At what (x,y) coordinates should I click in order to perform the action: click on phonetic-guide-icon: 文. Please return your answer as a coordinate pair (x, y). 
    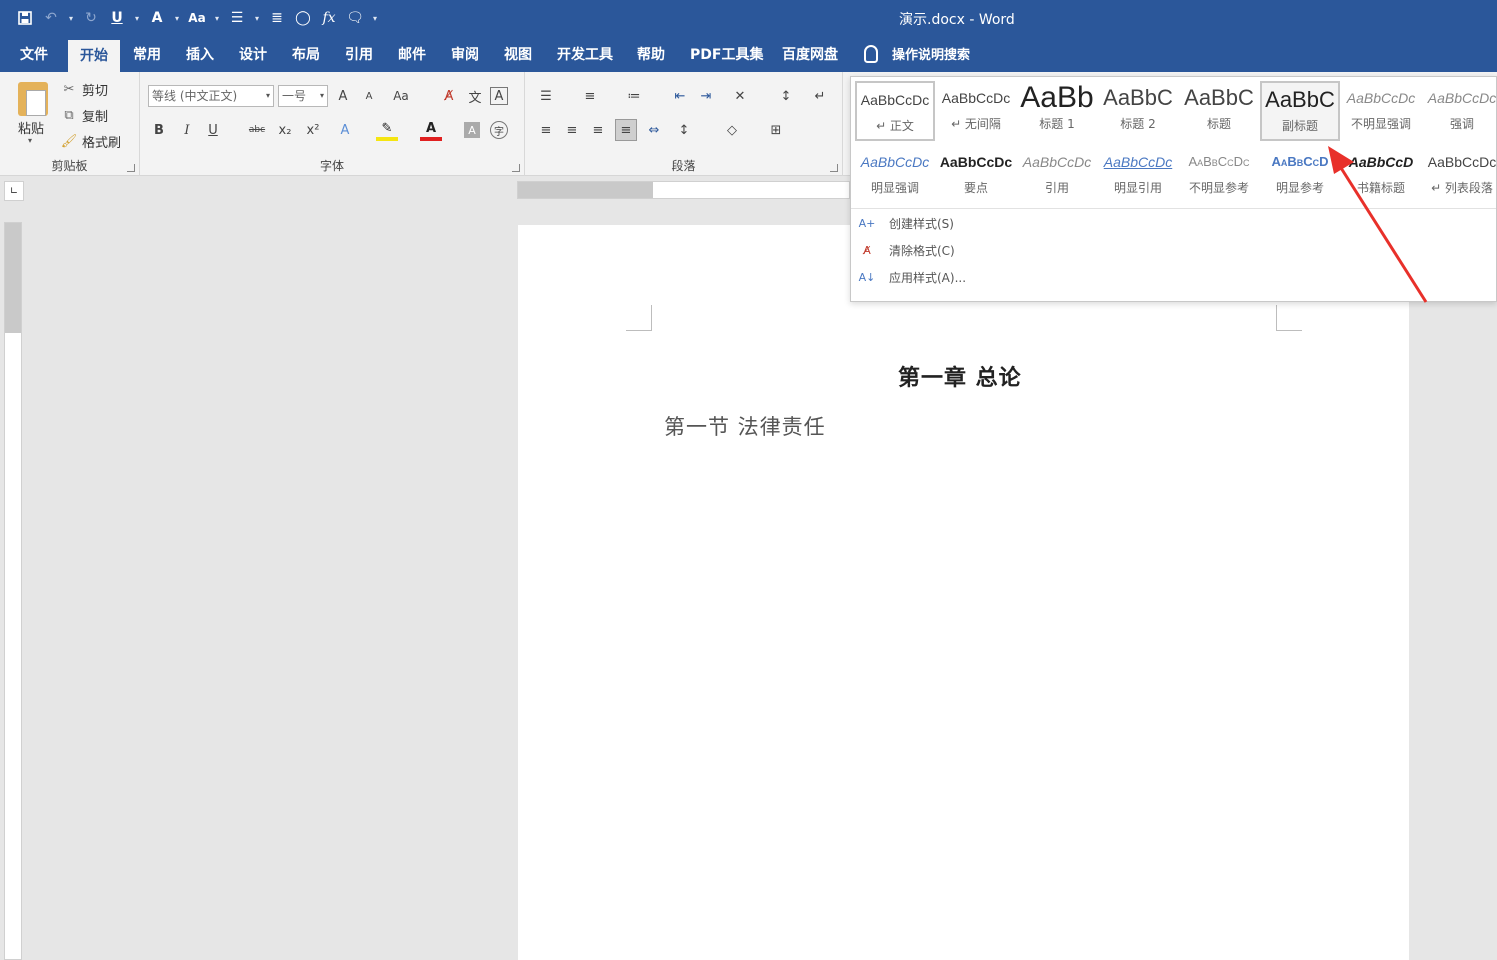
    Looking at the image, I should click on (475, 96).